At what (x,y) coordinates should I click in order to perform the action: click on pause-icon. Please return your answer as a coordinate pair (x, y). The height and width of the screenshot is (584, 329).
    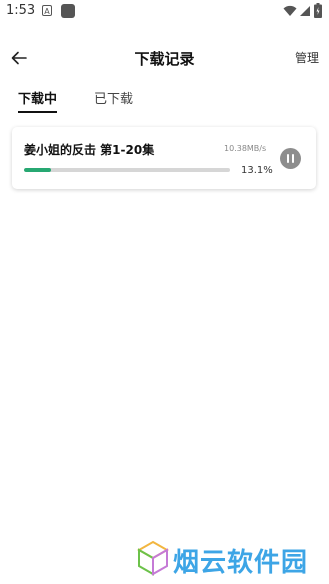
    Looking at the image, I should click on (288, 158).